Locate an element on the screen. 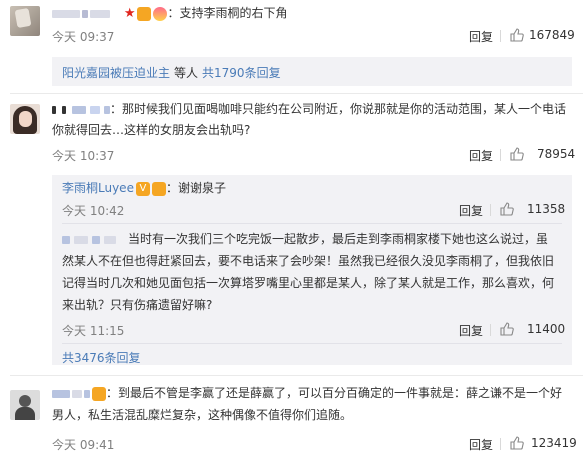 The height and width of the screenshot is (467, 583). reply-2-text-line-4: 来出轨？只有伤痛遗留好嘛? is located at coordinates (137, 305).